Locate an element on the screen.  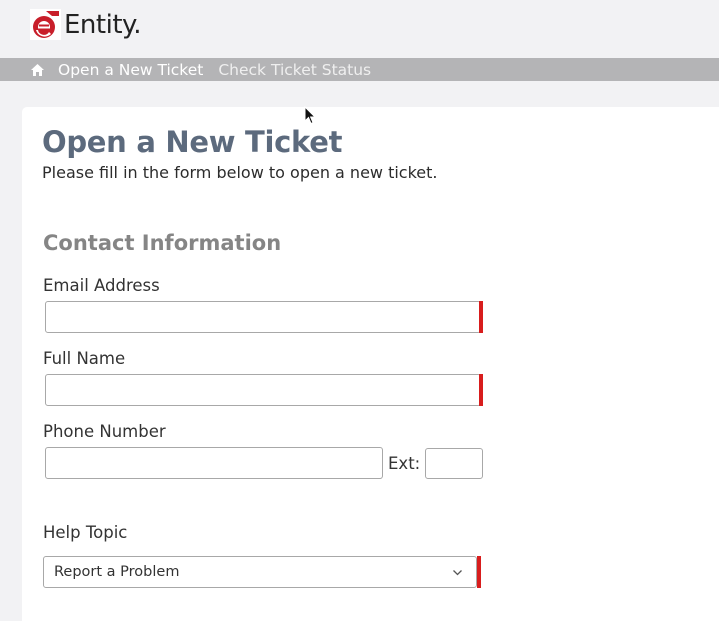
help-topic-select: Report a Problem is located at coordinates (260, 572).